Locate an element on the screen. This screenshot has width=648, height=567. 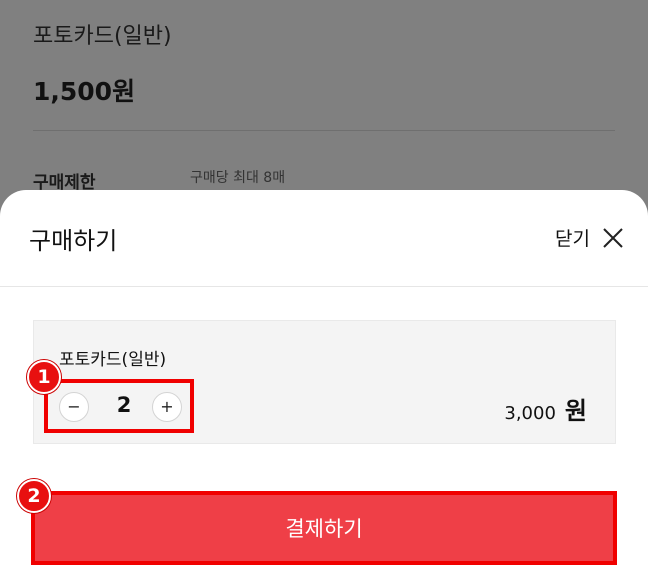
quantity-stepper: − 2 + is located at coordinates (119, 406).